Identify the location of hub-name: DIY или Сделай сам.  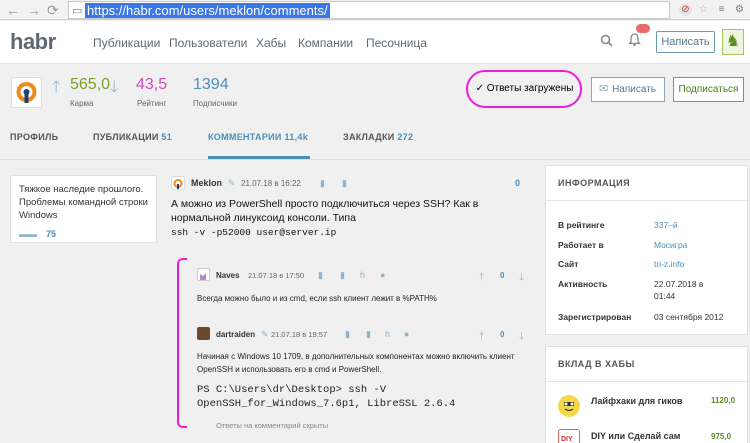
(635, 436).